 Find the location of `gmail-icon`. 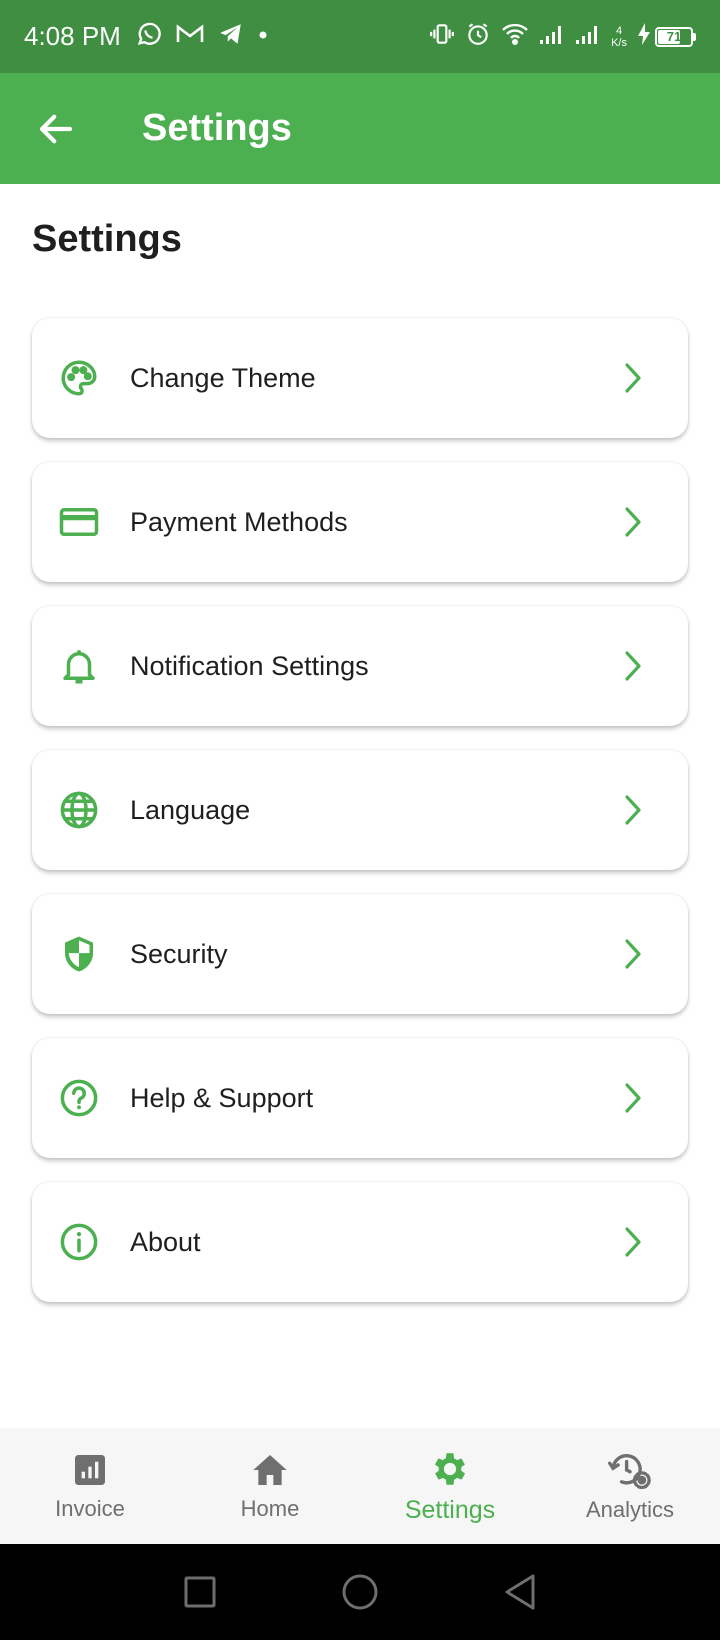

gmail-icon is located at coordinates (190, 36).